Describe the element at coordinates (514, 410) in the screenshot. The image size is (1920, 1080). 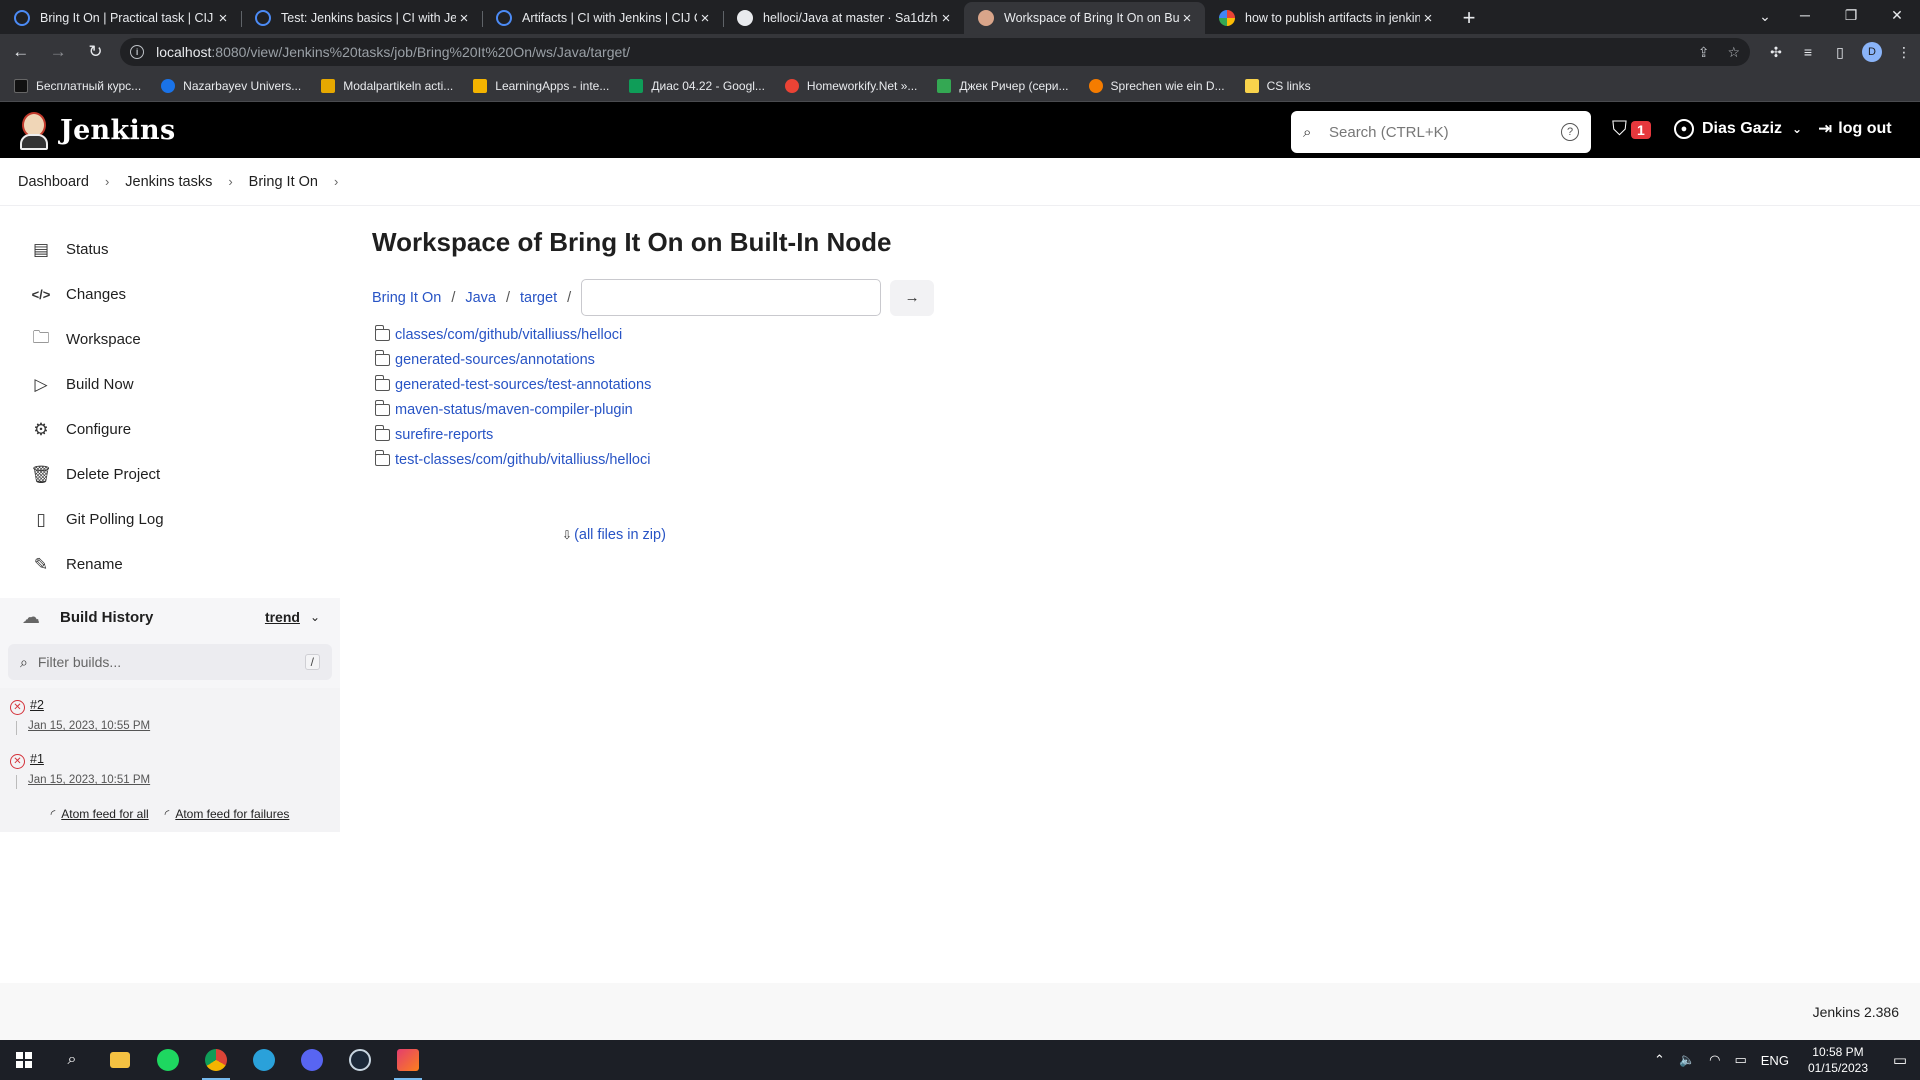
I see `directory-link: maven-status/maven-compiler-plugin` at that location.